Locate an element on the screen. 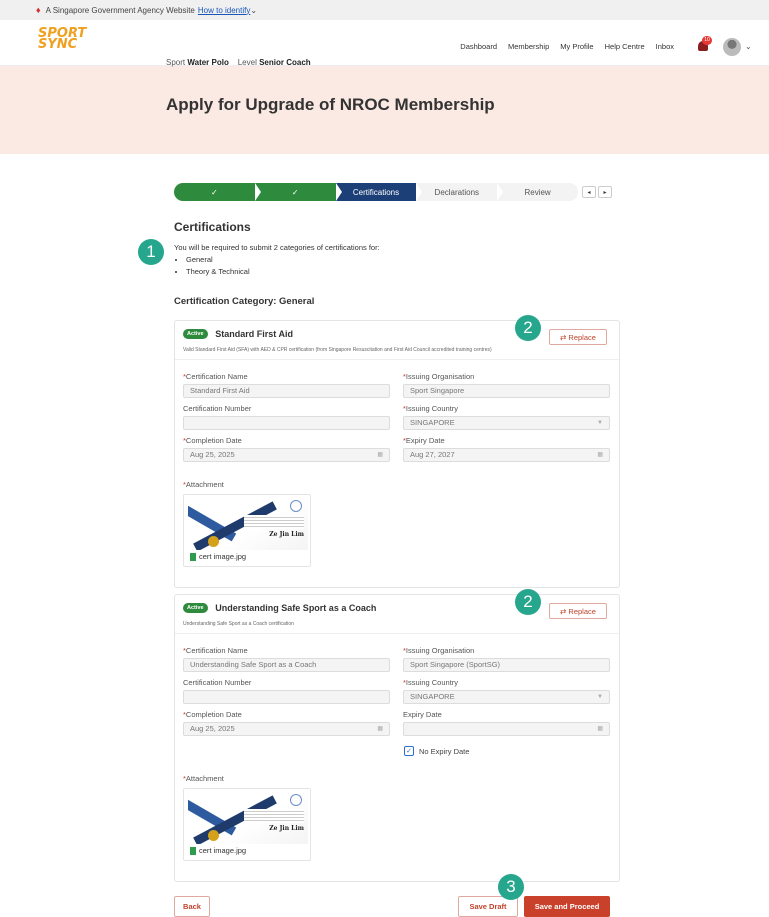 The image size is (769, 917). progress-stepper: ✓ ✓ Certifications Declarations Review is located at coordinates (376, 192).